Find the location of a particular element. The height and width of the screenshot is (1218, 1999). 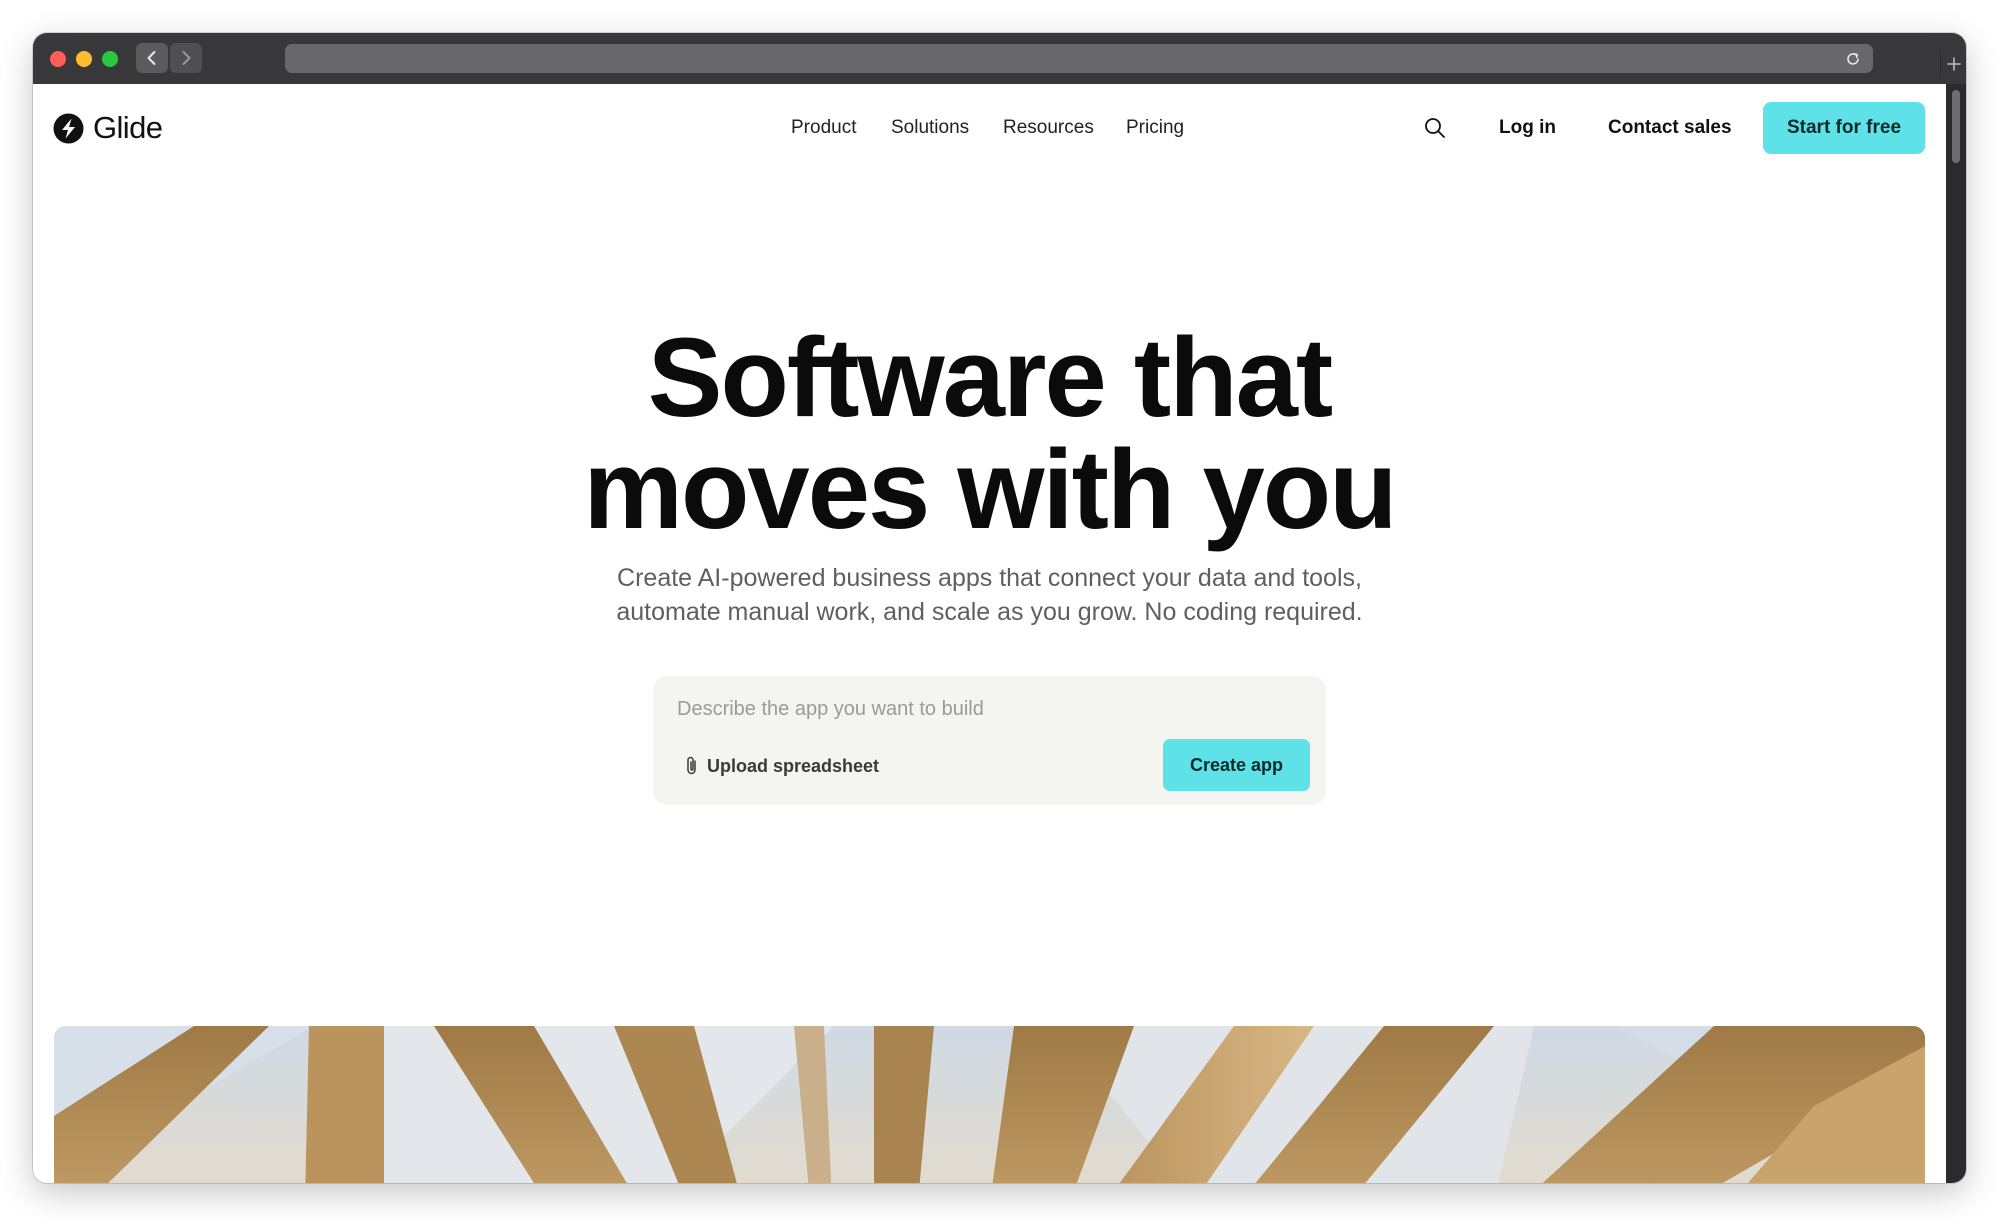

plus-icon is located at coordinates (1954, 64).